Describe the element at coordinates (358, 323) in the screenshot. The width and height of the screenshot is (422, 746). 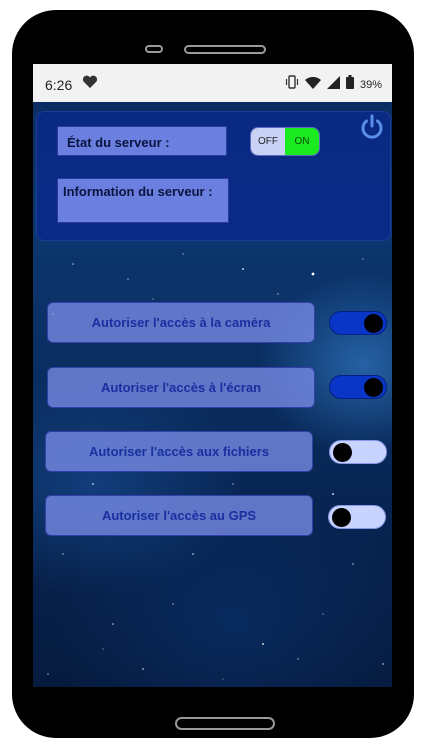
I see `camera-access-switch` at that location.